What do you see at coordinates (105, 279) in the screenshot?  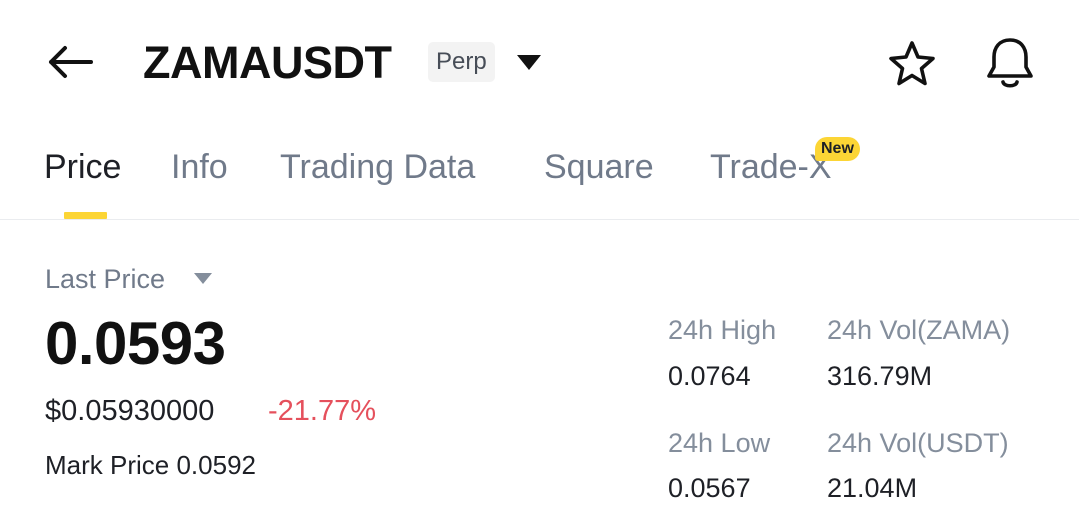 I see `last-price-label: Last Price` at bounding box center [105, 279].